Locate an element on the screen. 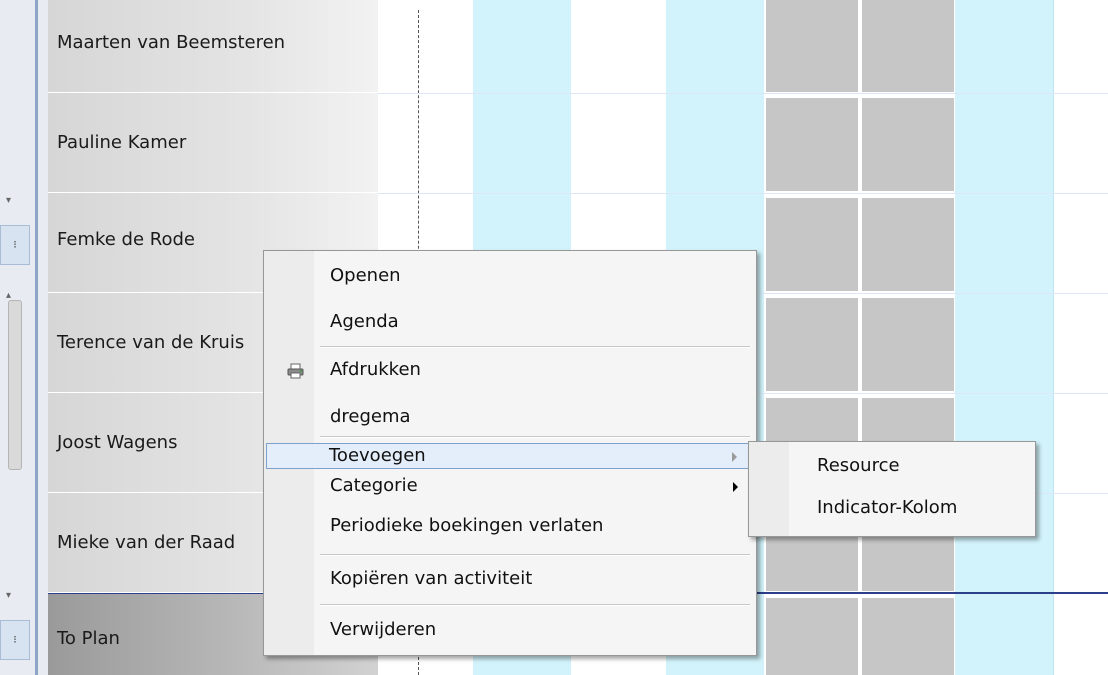 The image size is (1108, 675). resource-row: Pauline Kamer is located at coordinates (213, 143).